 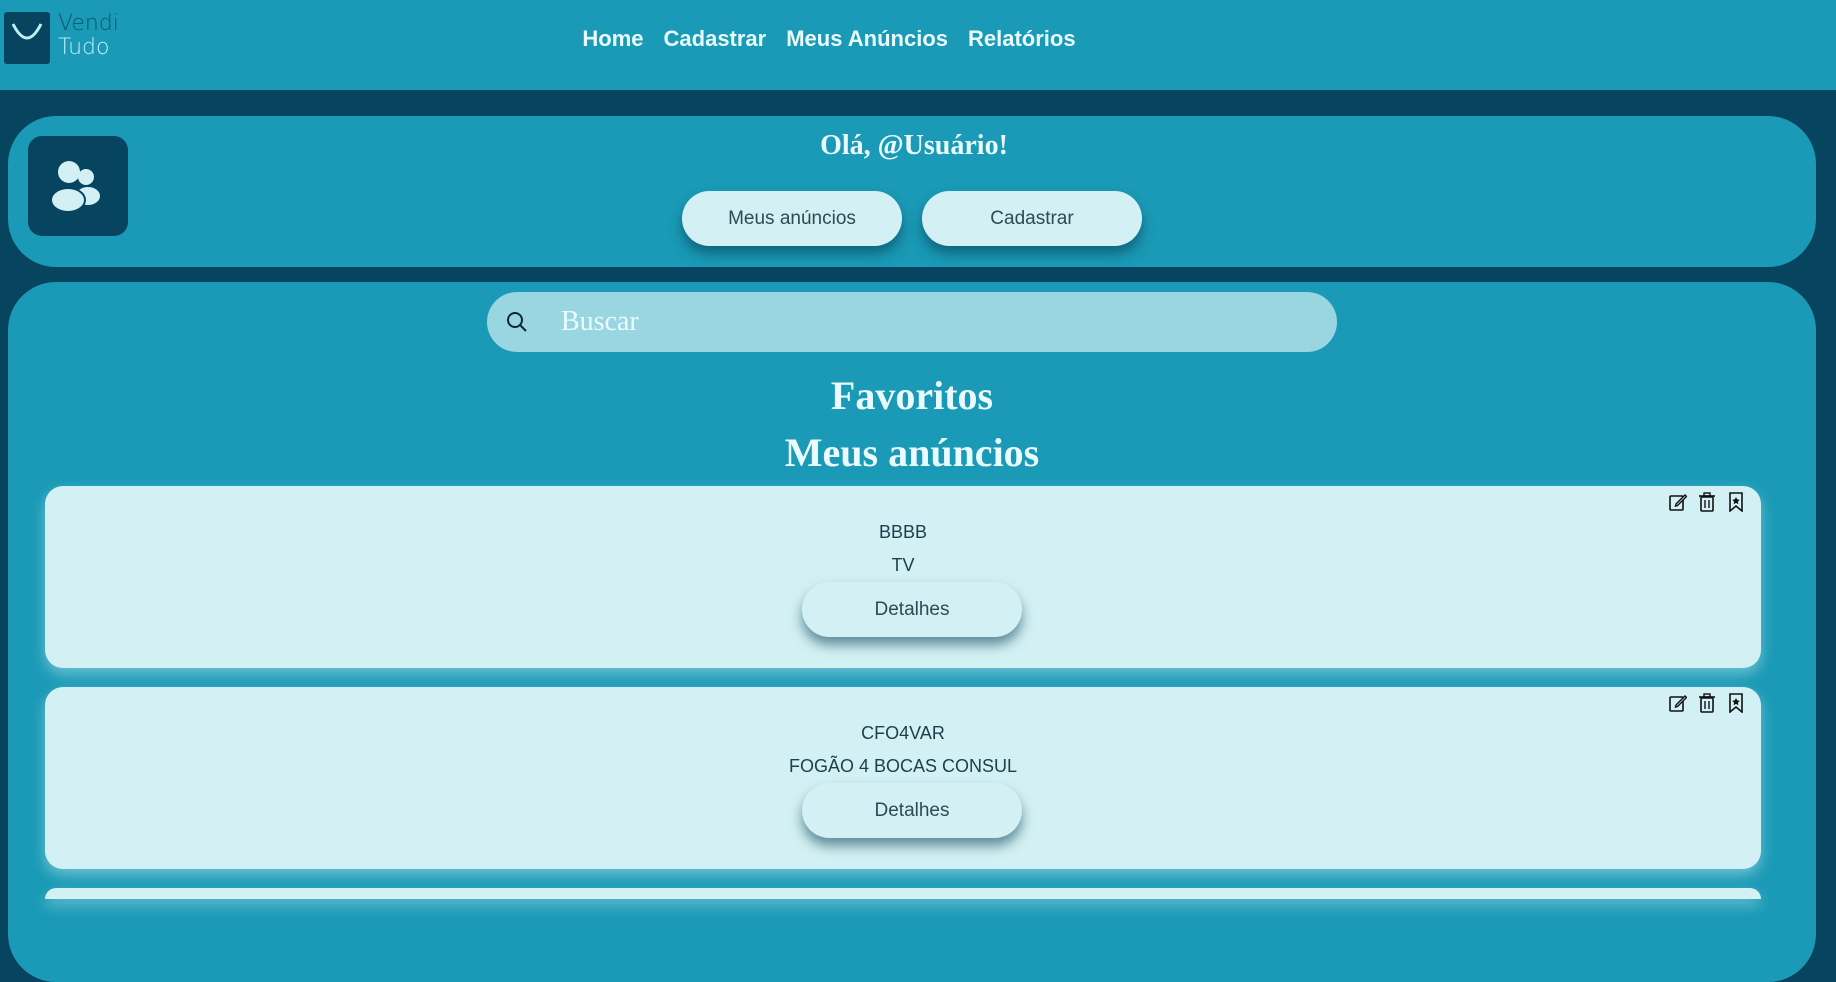 What do you see at coordinates (867, 39) in the screenshot?
I see `nav-meus-anuncios: Meus Anúncios` at bounding box center [867, 39].